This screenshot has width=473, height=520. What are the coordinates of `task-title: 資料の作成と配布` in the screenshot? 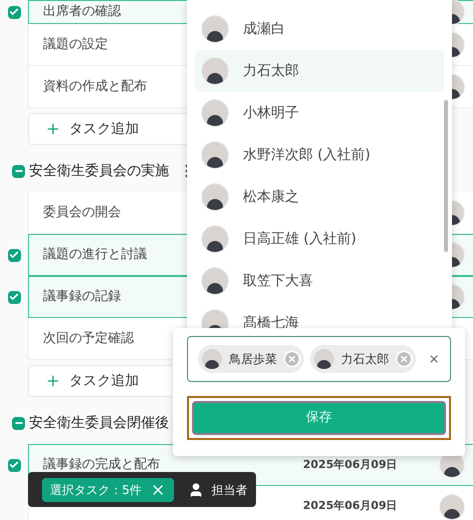 It's located at (95, 87).